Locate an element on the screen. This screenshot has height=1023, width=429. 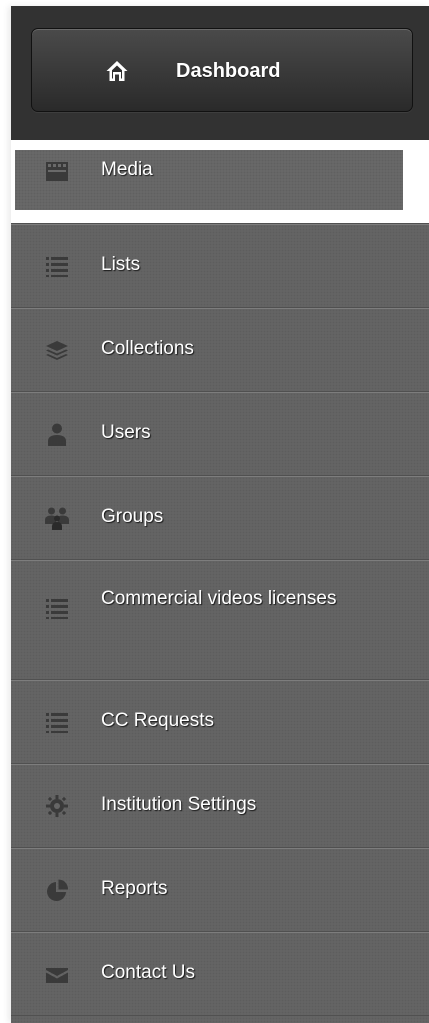
nav-item-label: Lists is located at coordinates (121, 264).